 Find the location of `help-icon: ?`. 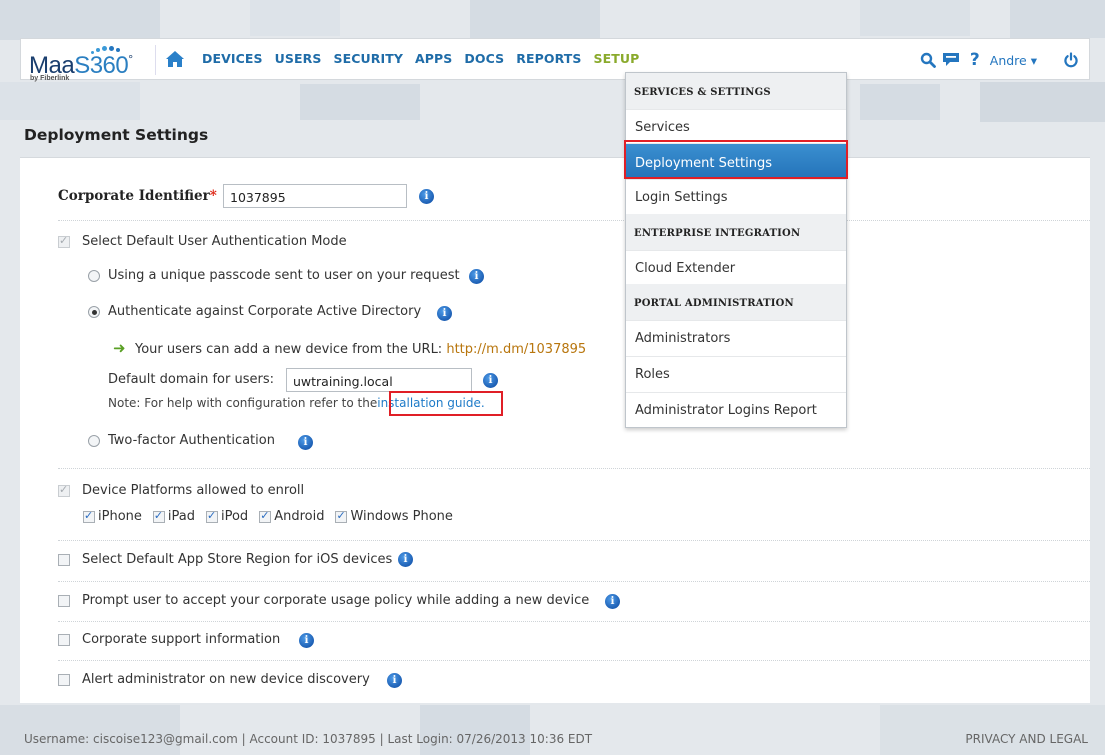

help-icon: ? is located at coordinates (975, 60).